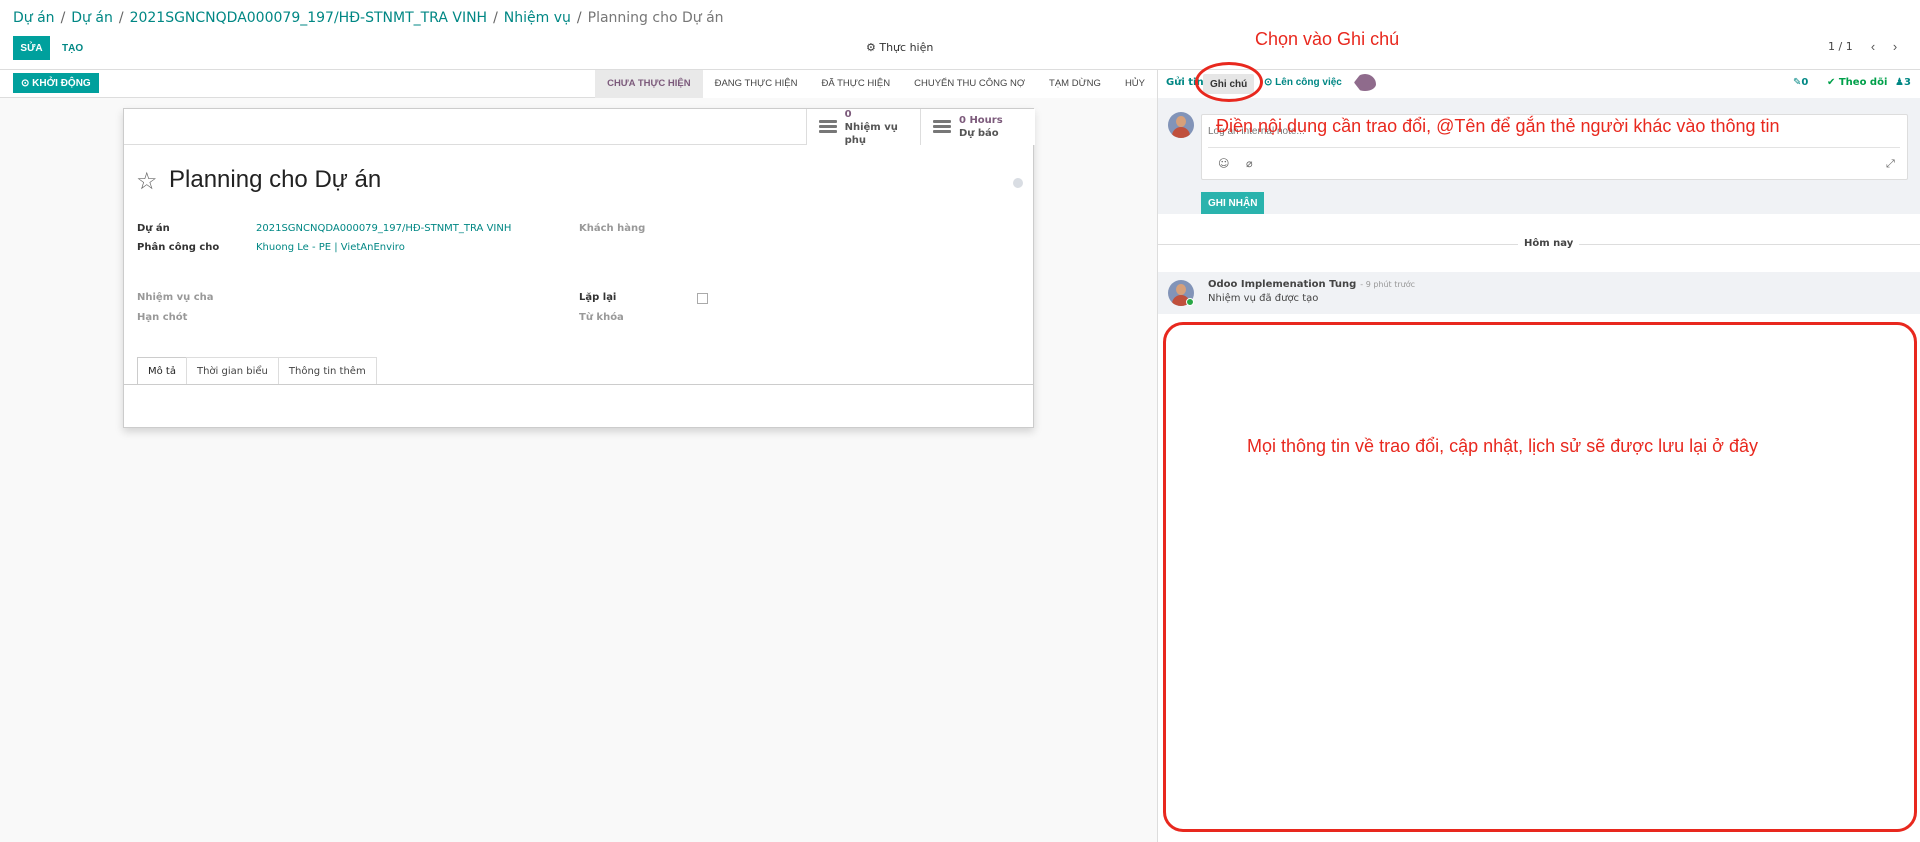 This screenshot has height=842, width=1920. What do you see at coordinates (537, 18) in the screenshot?
I see `breadcrumb-item-tasks: Nhiệm vụ` at bounding box center [537, 18].